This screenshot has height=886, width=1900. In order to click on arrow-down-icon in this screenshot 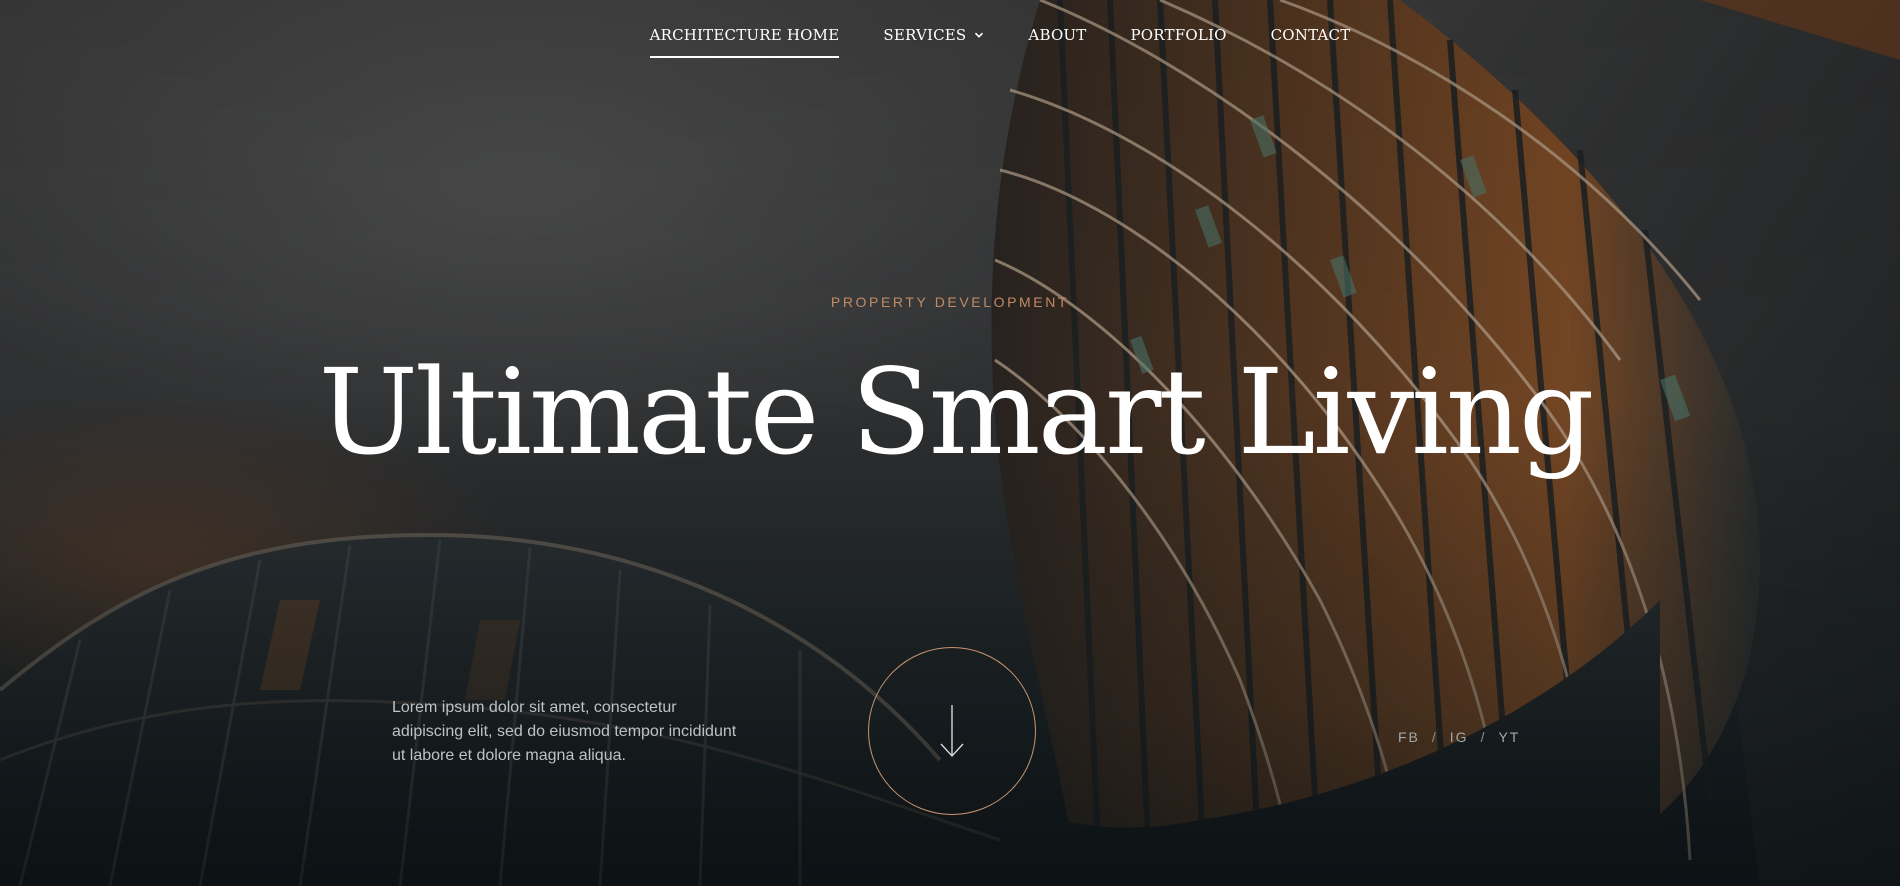, I will do `click(952, 731)`.